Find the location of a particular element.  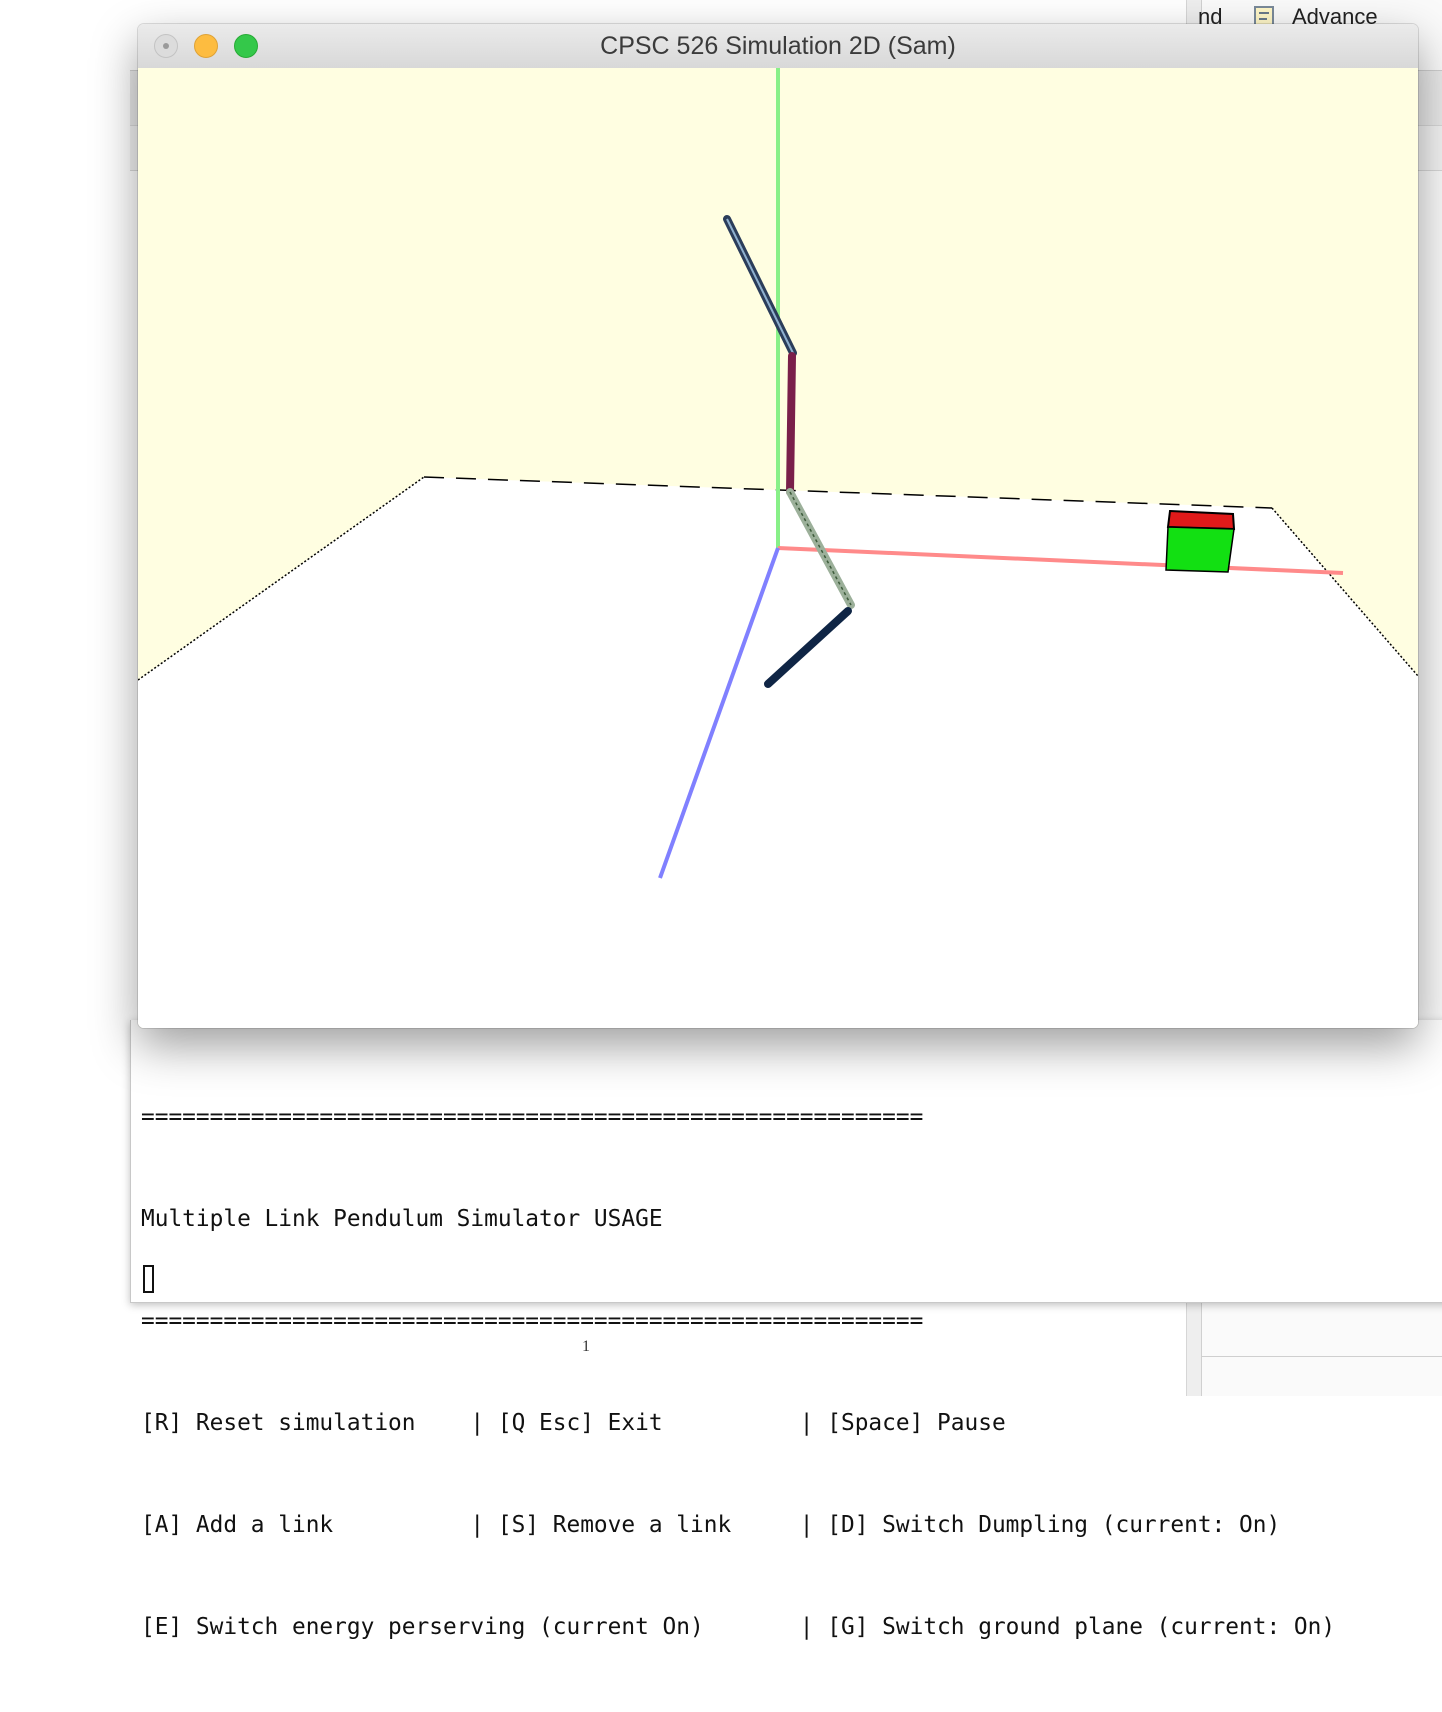

title-bar: CPSC 526 Simulation 2D (Sam) is located at coordinates (778, 46).